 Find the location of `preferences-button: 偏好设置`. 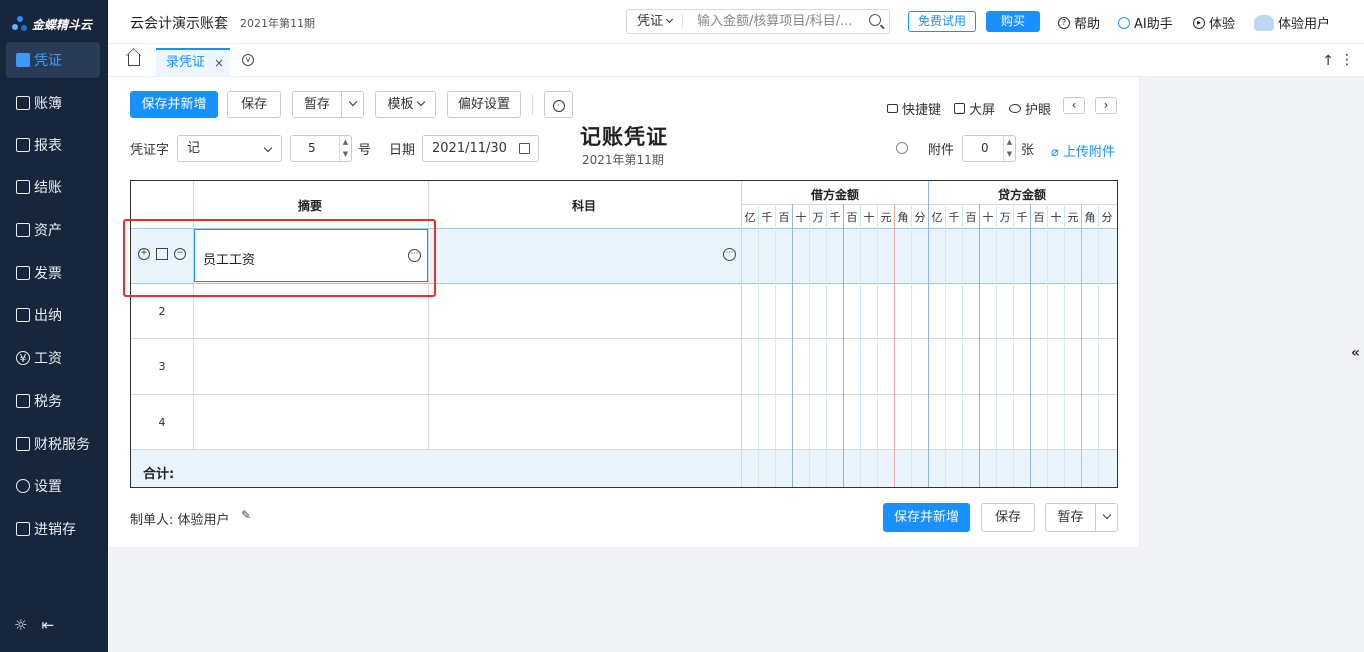

preferences-button: 偏好设置 is located at coordinates (484, 104).